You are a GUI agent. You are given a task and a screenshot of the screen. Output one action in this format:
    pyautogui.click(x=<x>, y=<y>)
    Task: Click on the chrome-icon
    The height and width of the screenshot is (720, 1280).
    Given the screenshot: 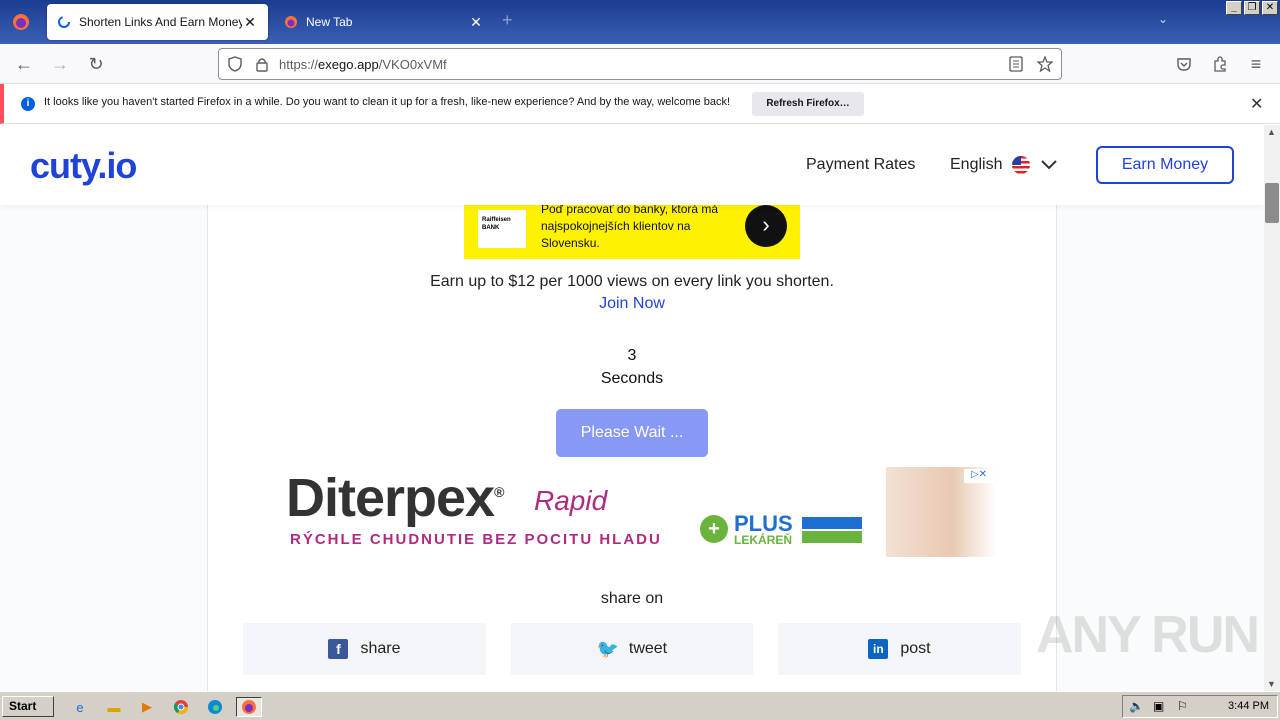 What is the action you would take?
    pyautogui.click(x=181, y=707)
    